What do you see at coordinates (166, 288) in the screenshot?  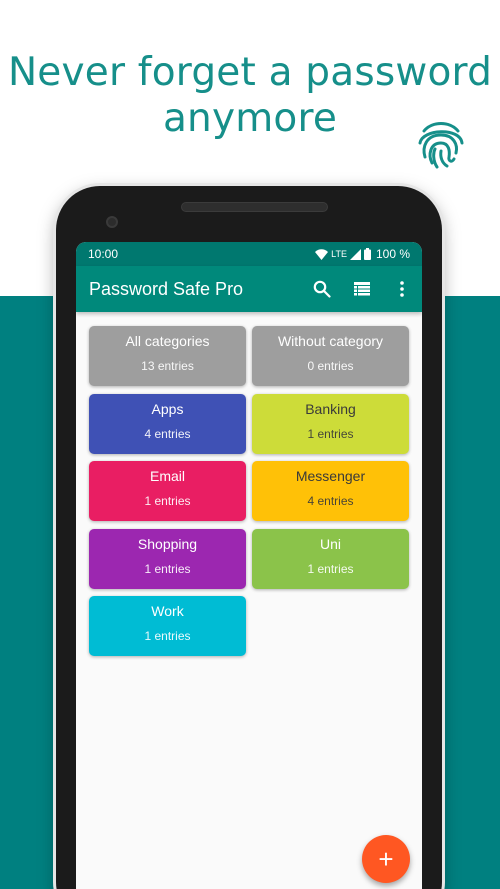 I see `app-title: Password Safe Pro` at bounding box center [166, 288].